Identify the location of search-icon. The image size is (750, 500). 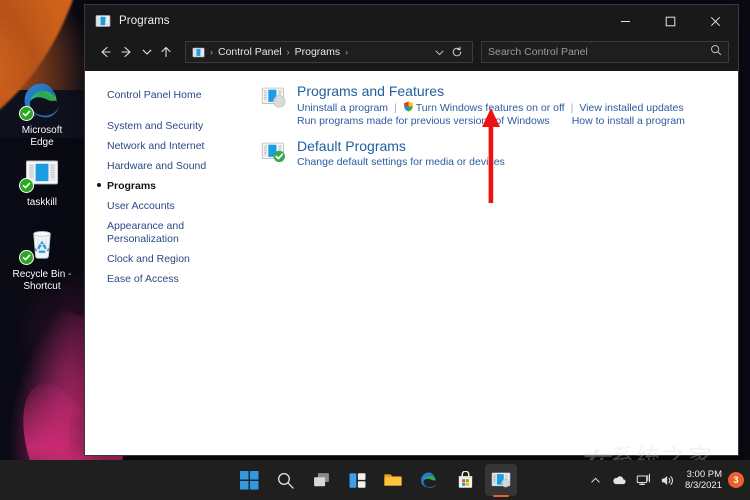
(716, 52).